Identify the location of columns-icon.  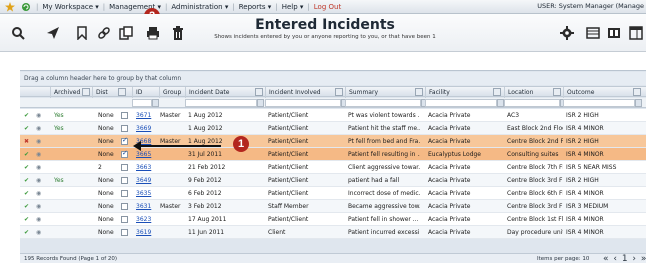
(614, 33).